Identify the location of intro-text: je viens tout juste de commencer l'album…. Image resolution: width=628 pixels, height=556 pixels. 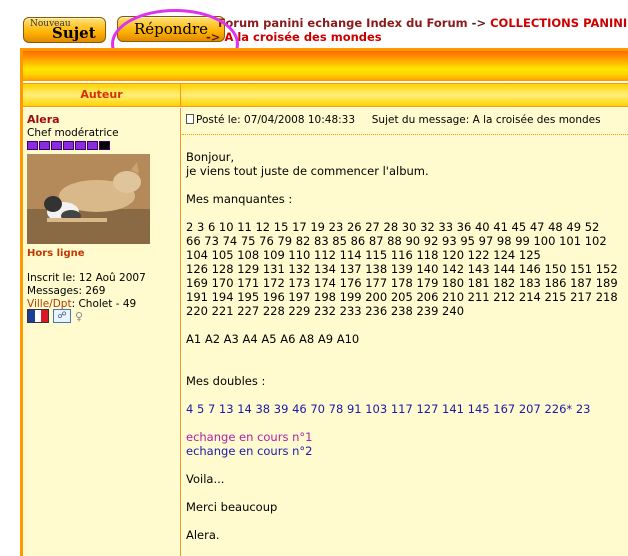
(307, 171).